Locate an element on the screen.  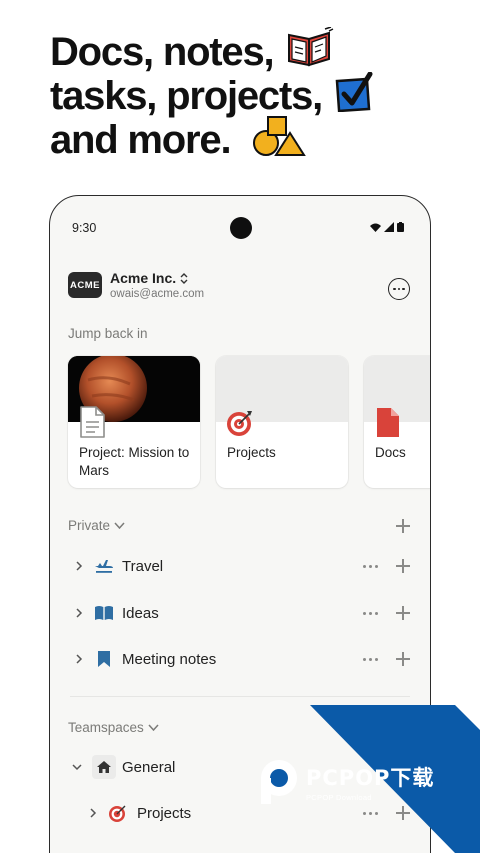
watermark-subtext: PCPOP Download is located at coordinates (339, 797).